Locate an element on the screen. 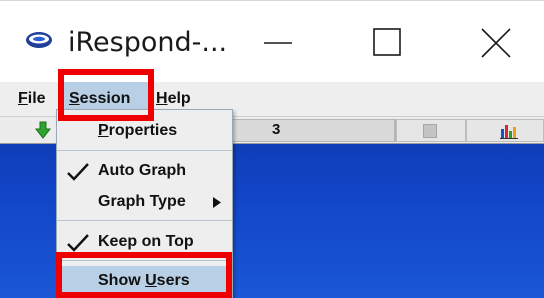 The width and height of the screenshot is (544, 298). graph-button is located at coordinates (505, 130).